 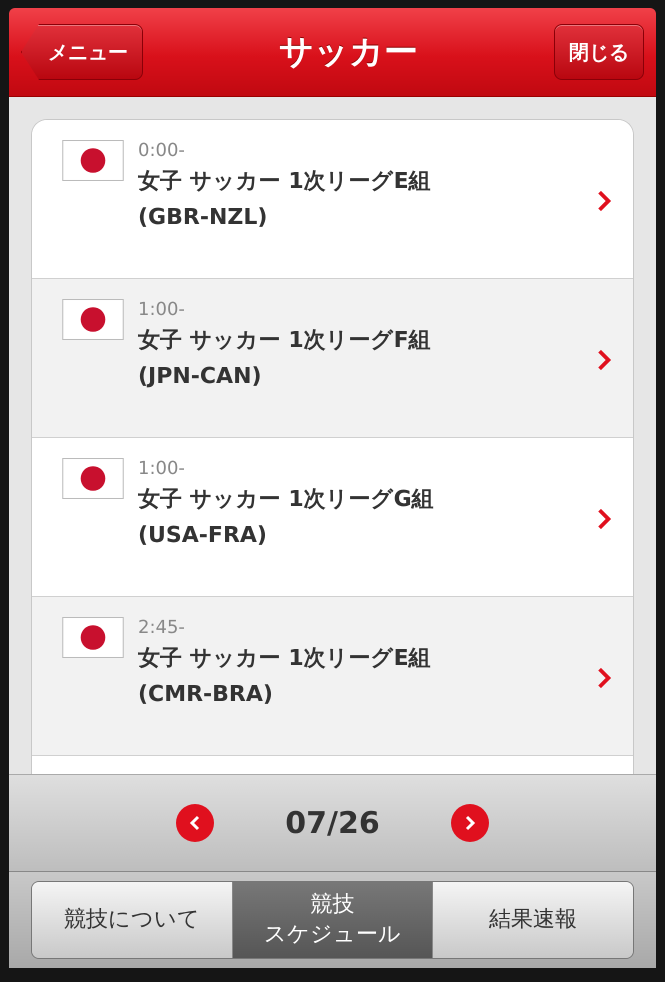 I want to click on event-match: (GBR-NZL), so click(x=203, y=218).